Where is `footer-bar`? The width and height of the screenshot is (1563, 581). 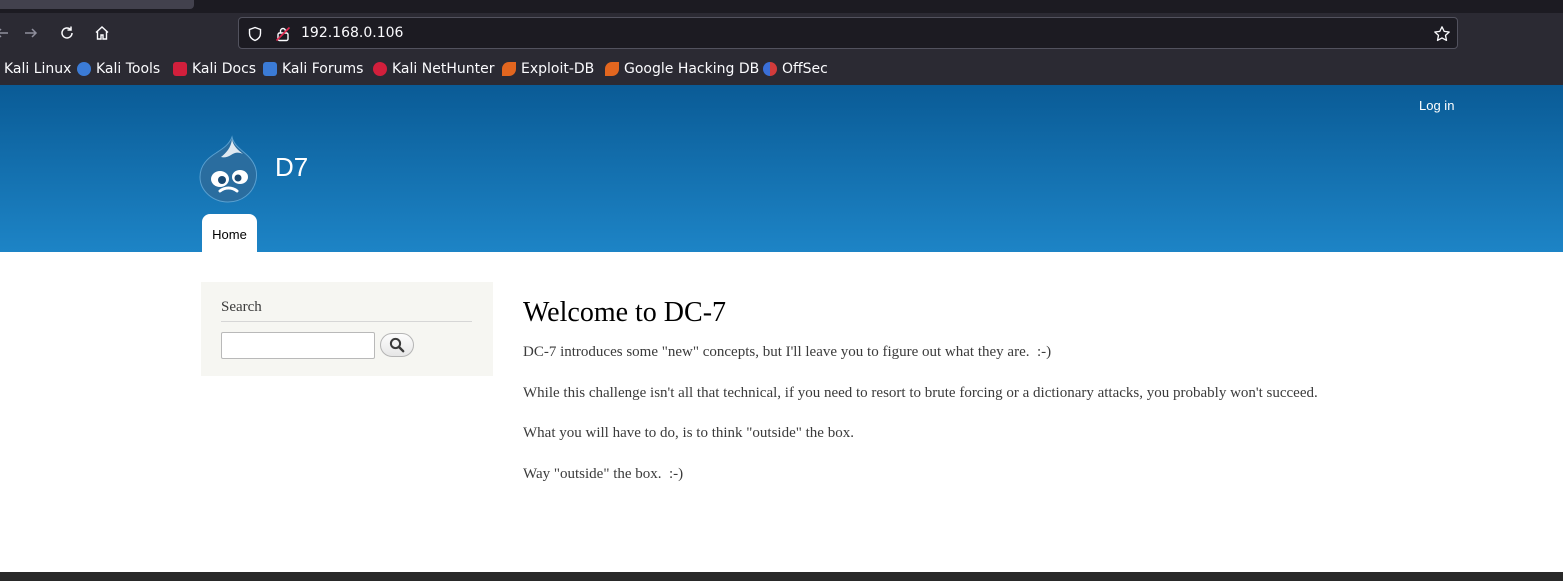
footer-bar is located at coordinates (781, 576).